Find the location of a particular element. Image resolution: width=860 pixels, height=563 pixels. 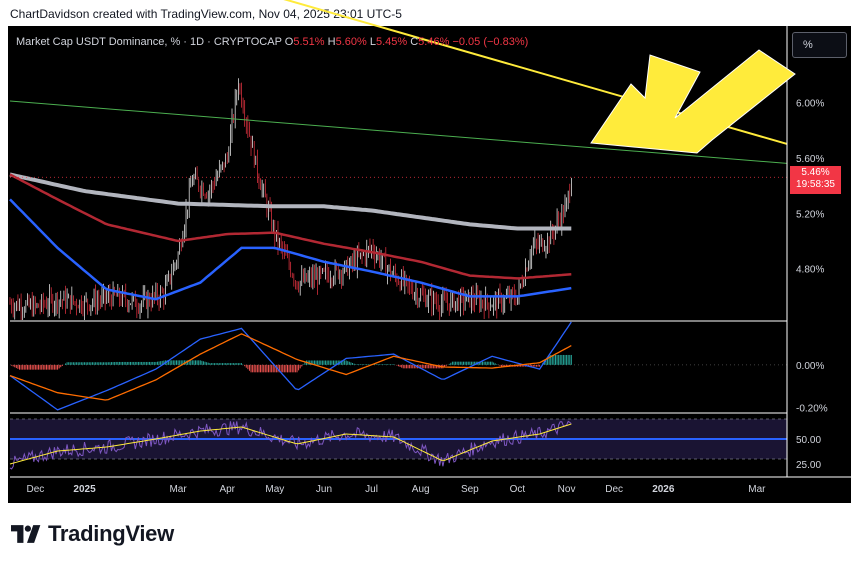

tradingview-logo: TradingView is located at coordinates (92, 534).